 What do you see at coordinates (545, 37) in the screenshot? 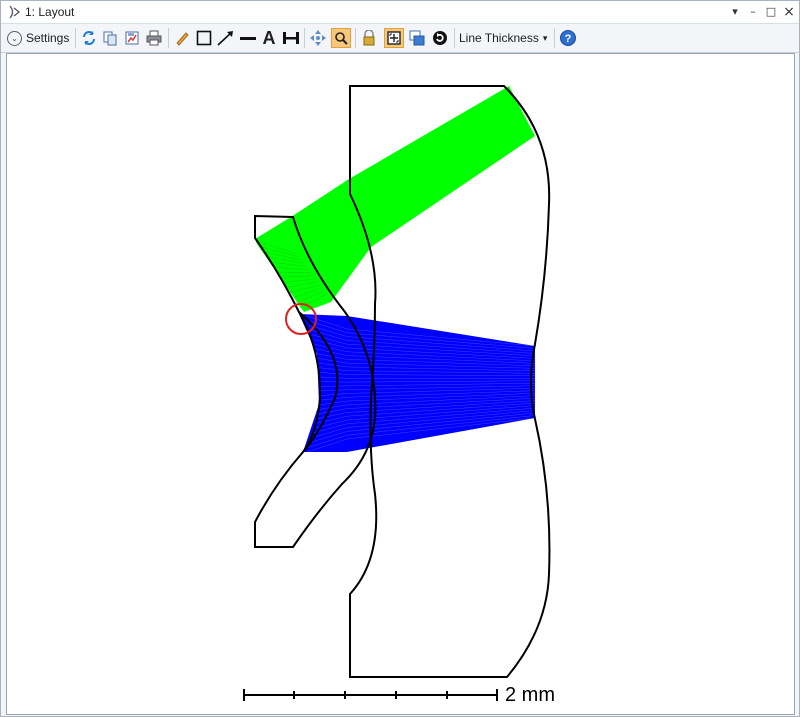
I see `chevron-down-icon: ▾` at bounding box center [545, 37].